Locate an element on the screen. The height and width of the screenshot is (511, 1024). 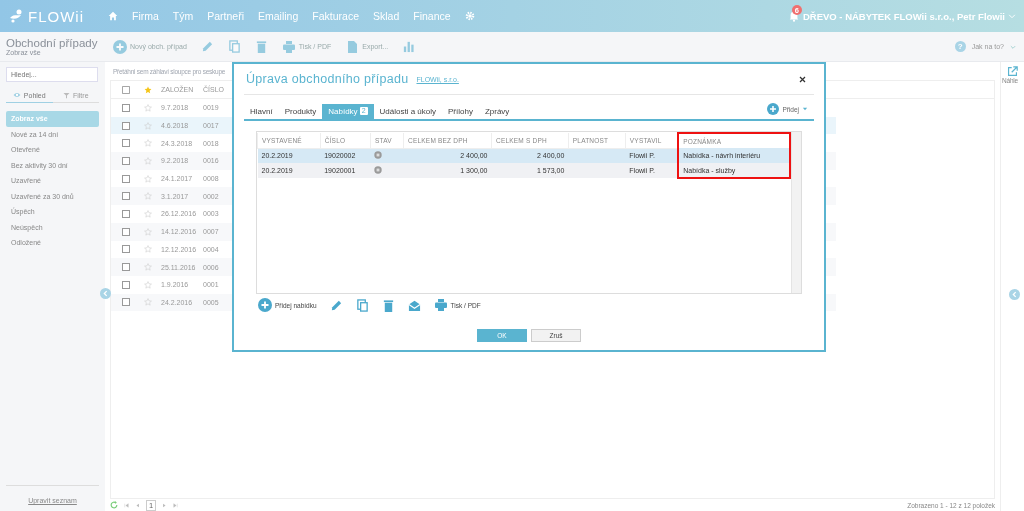
dialog-title: Úprava obchodního případu is located at coordinates (327, 79).